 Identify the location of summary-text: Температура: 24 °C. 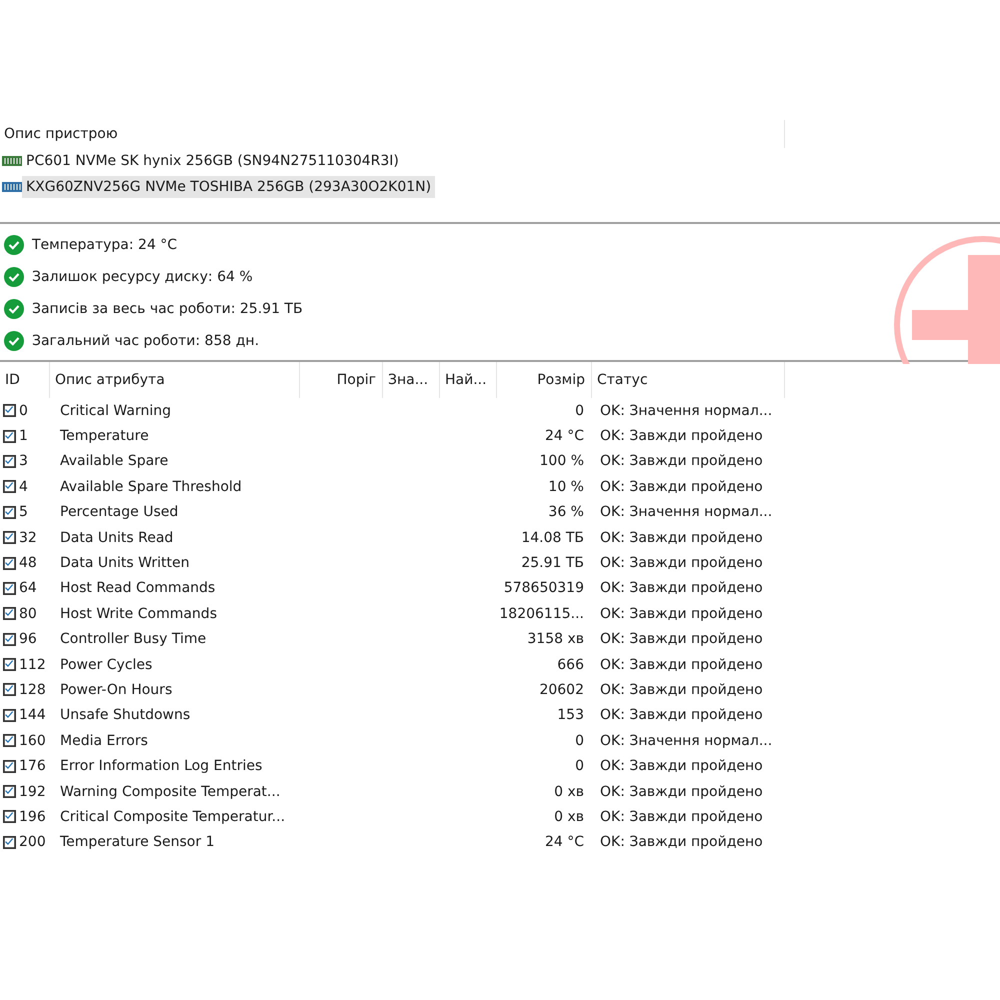
(105, 245).